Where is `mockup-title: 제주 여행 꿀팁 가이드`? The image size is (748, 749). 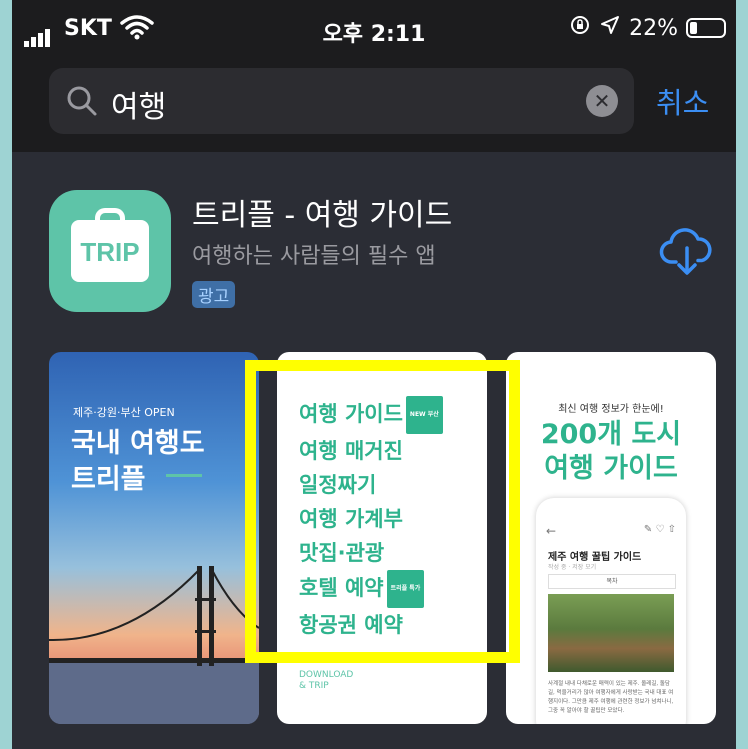
mockup-title: 제주 여행 꿀팁 가이드 is located at coordinates (595, 557).